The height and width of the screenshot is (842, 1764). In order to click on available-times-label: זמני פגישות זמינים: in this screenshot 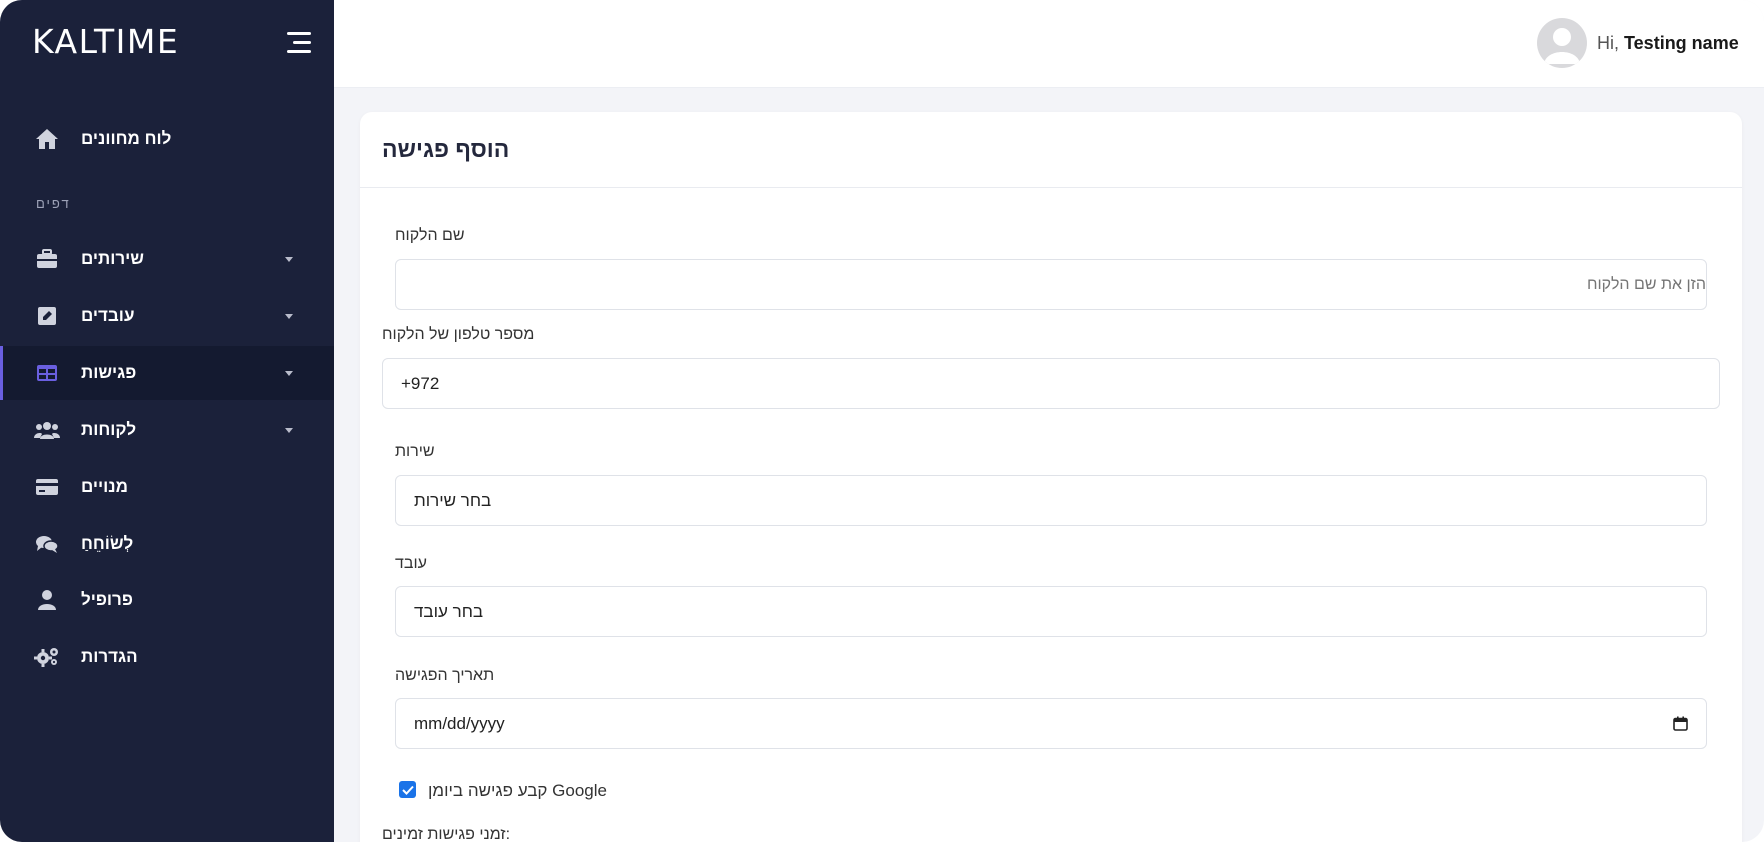, I will do `click(446, 834)`.